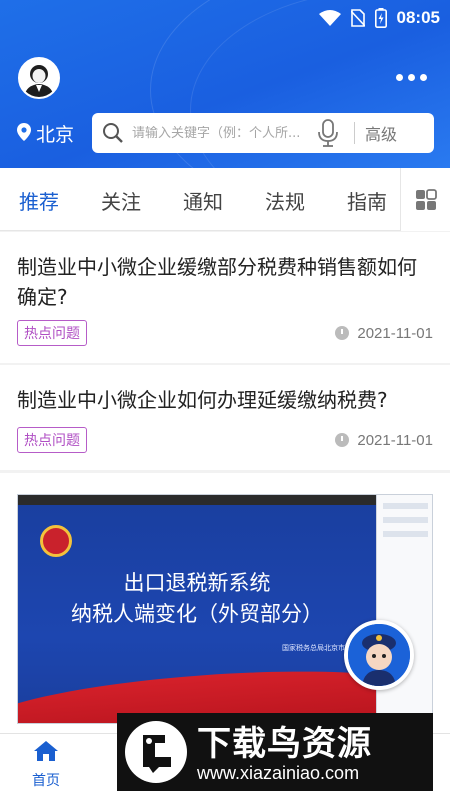 The height and width of the screenshot is (800, 450). Describe the element at coordinates (222, 133) in the screenshot. I see `search-input` at that location.